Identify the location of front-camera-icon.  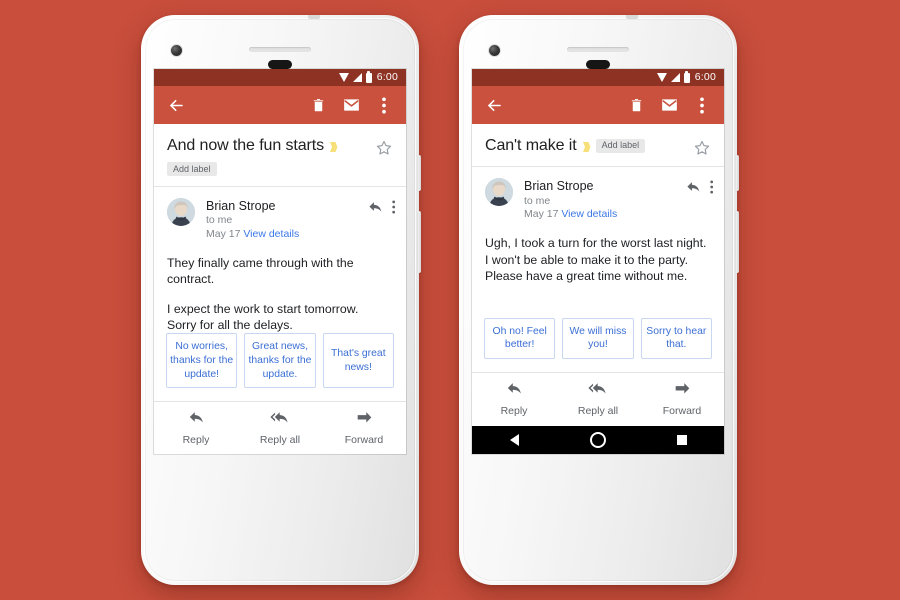
(494, 50).